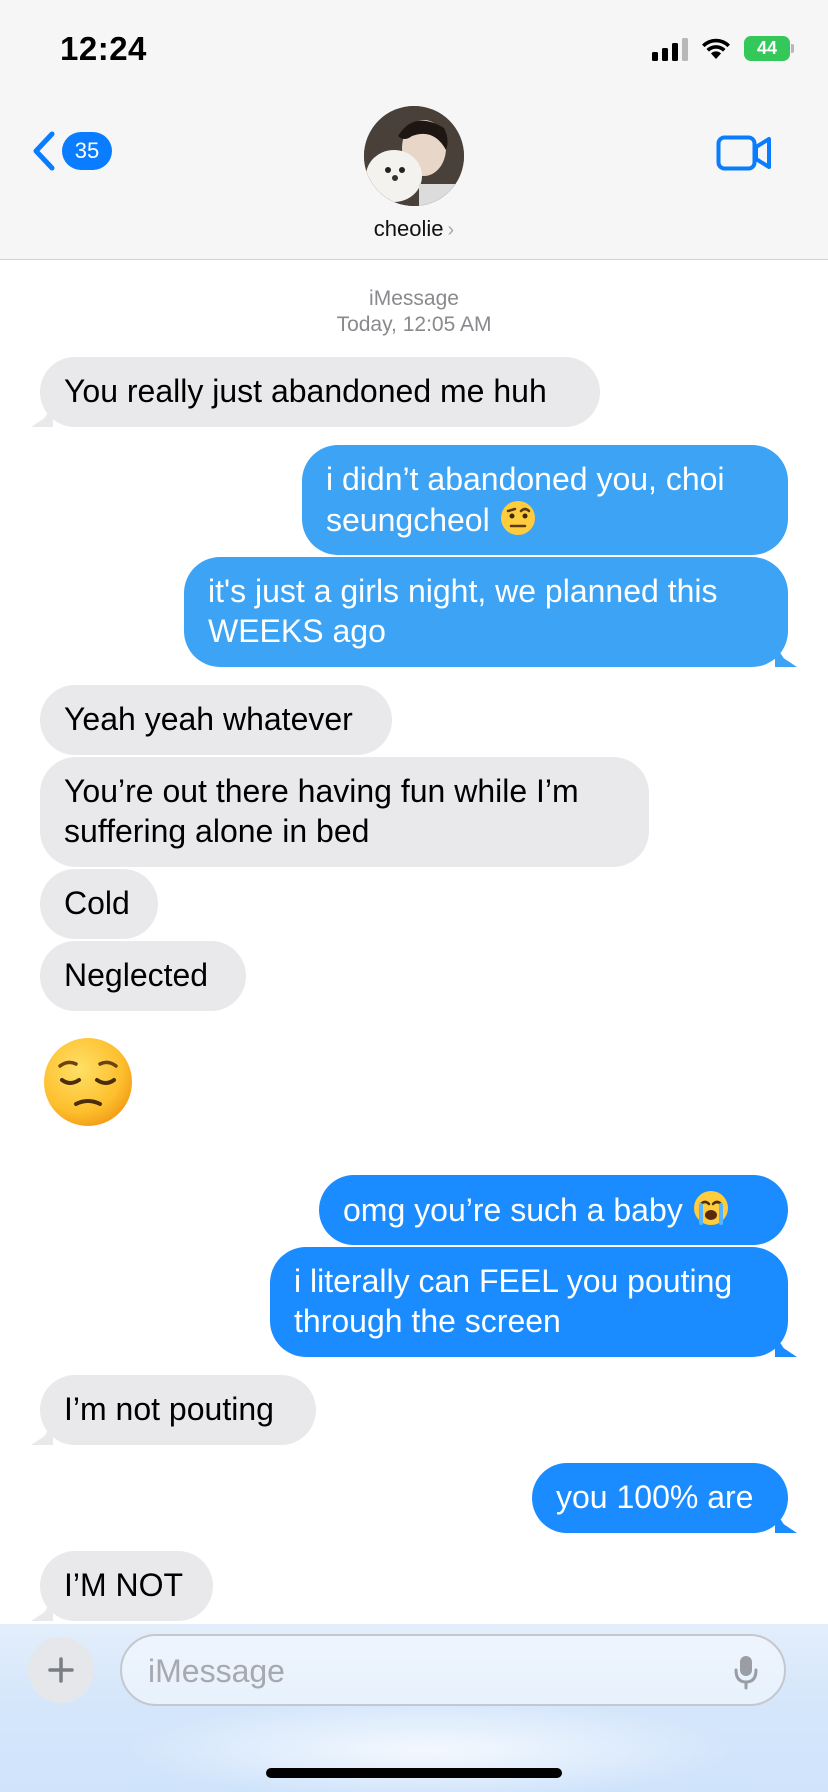 This screenshot has width=828, height=1792. I want to click on message-text: I’m not pouting, so click(169, 1409).